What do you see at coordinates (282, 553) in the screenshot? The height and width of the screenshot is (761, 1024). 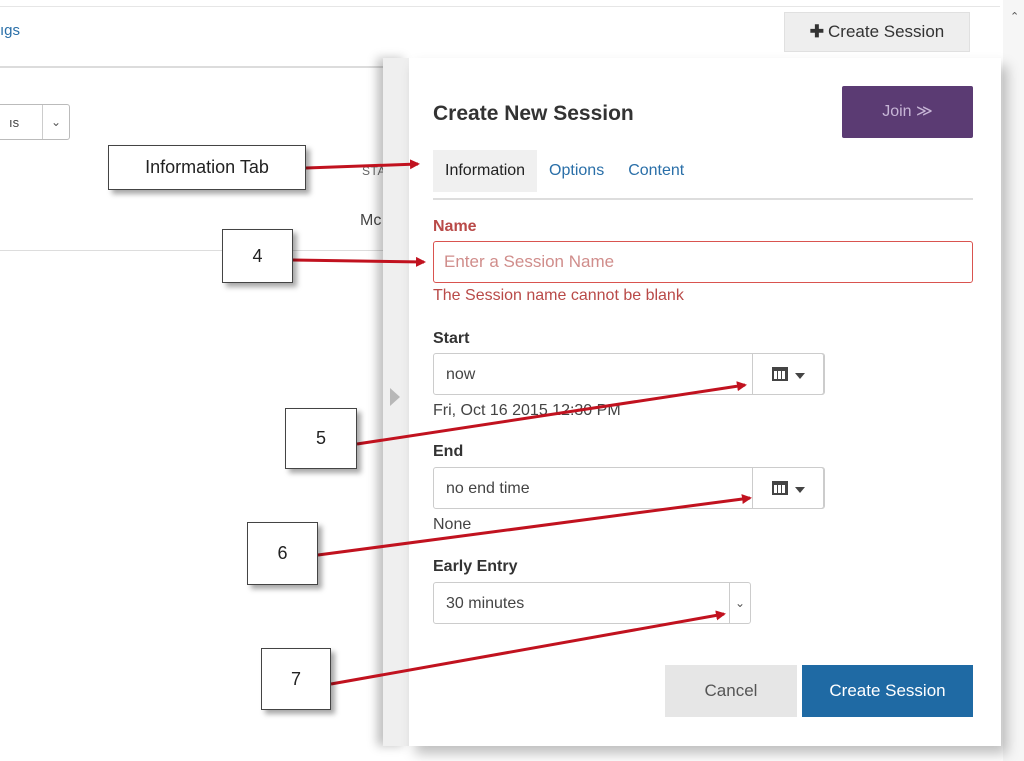 I see `callout-6: 6` at bounding box center [282, 553].